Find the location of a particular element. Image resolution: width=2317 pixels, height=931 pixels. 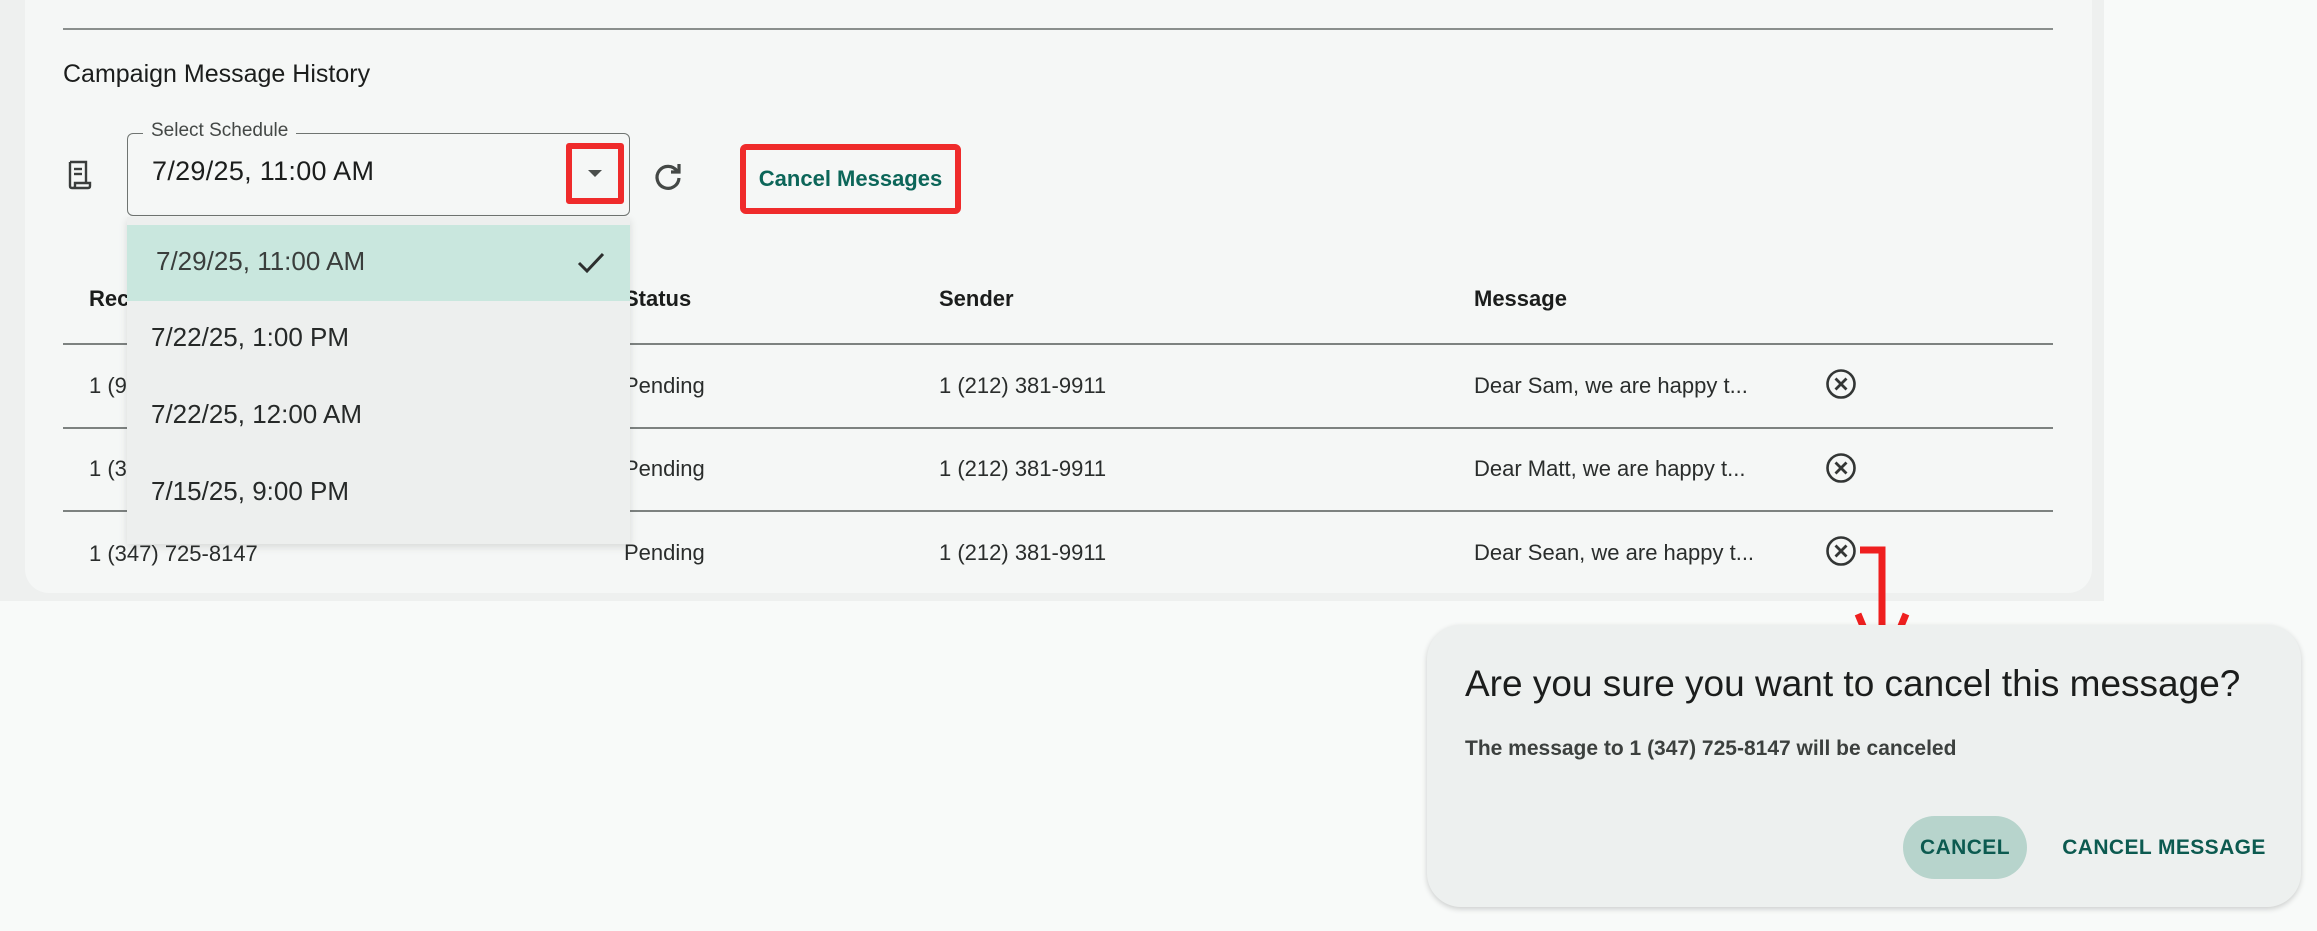

cell-recipient: 1 (3 is located at coordinates (108, 468).